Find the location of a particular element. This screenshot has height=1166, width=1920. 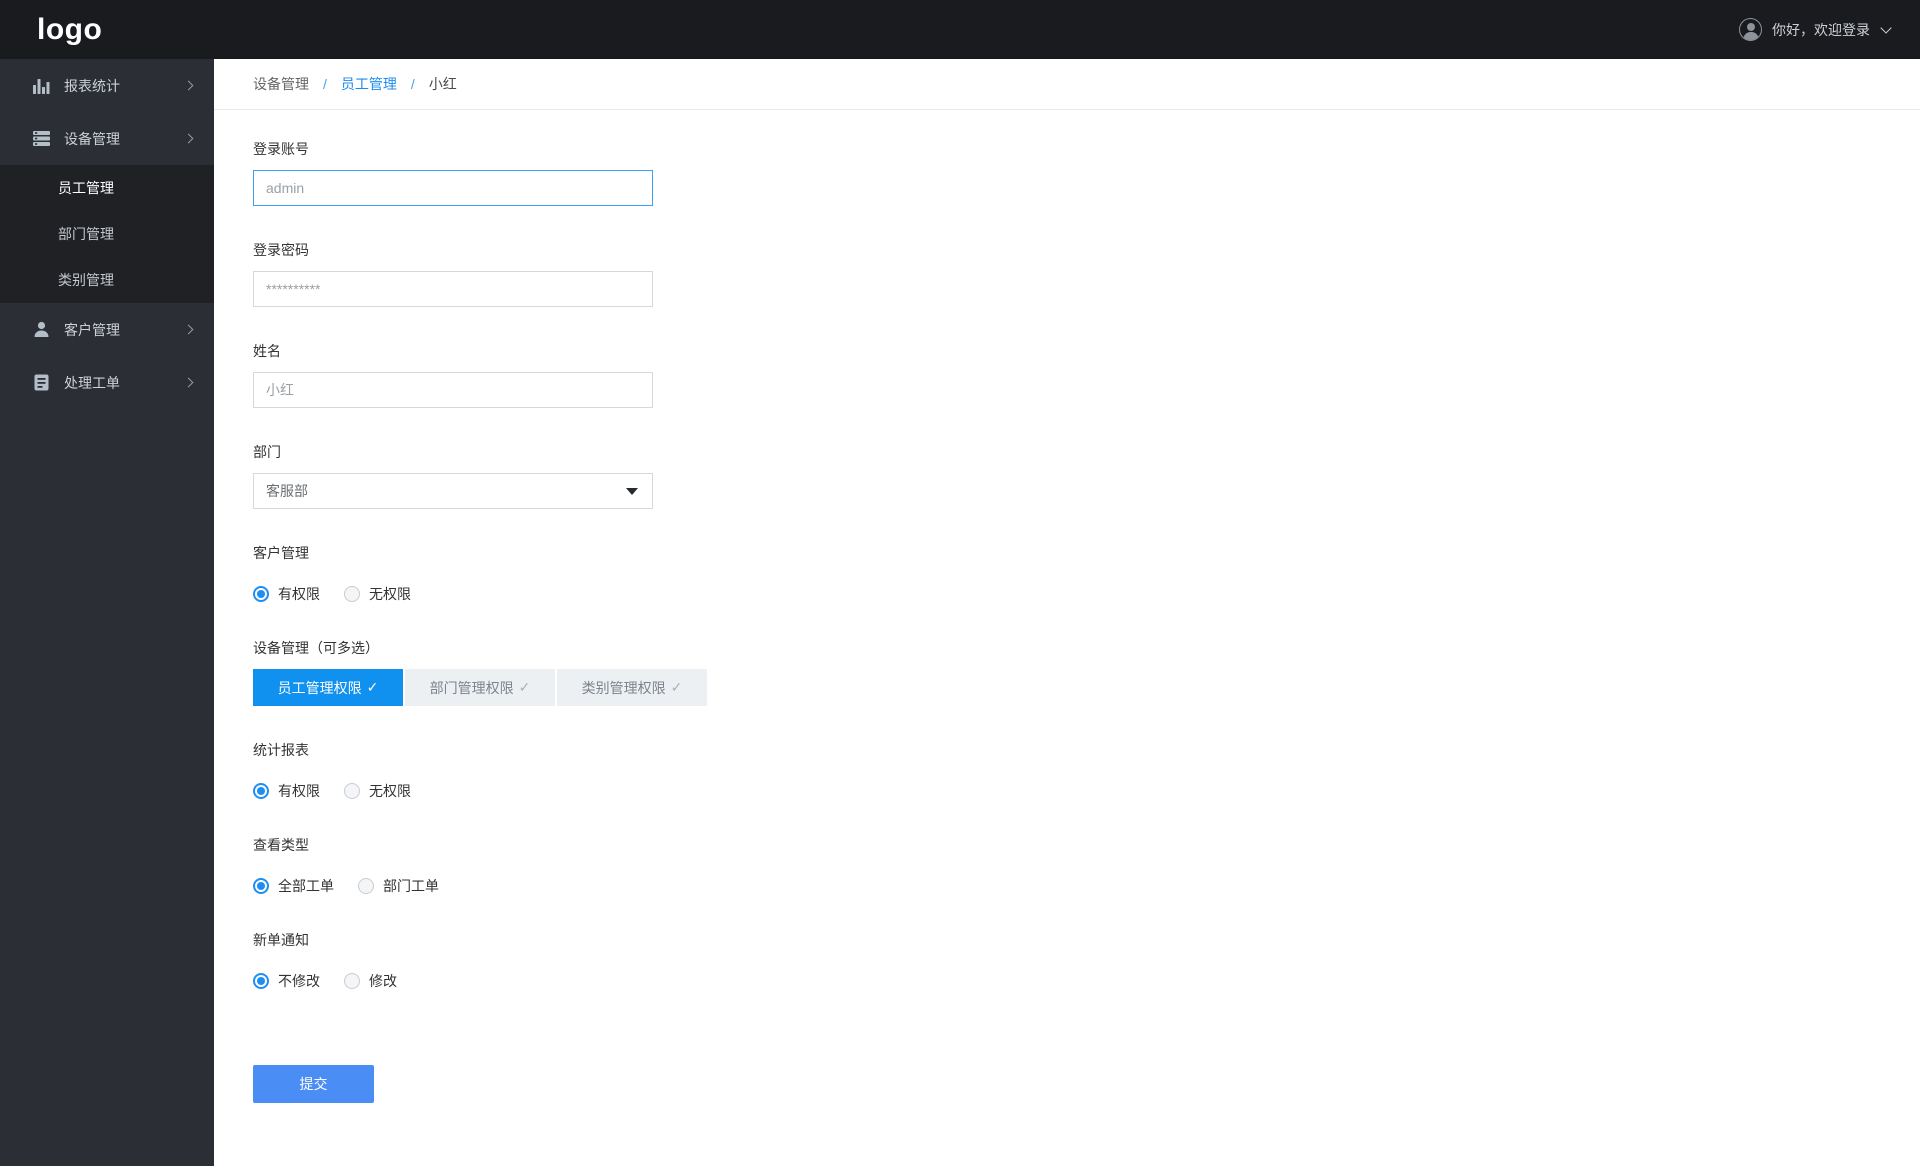

sidebar-item-label: 设备管理 is located at coordinates (92, 138).